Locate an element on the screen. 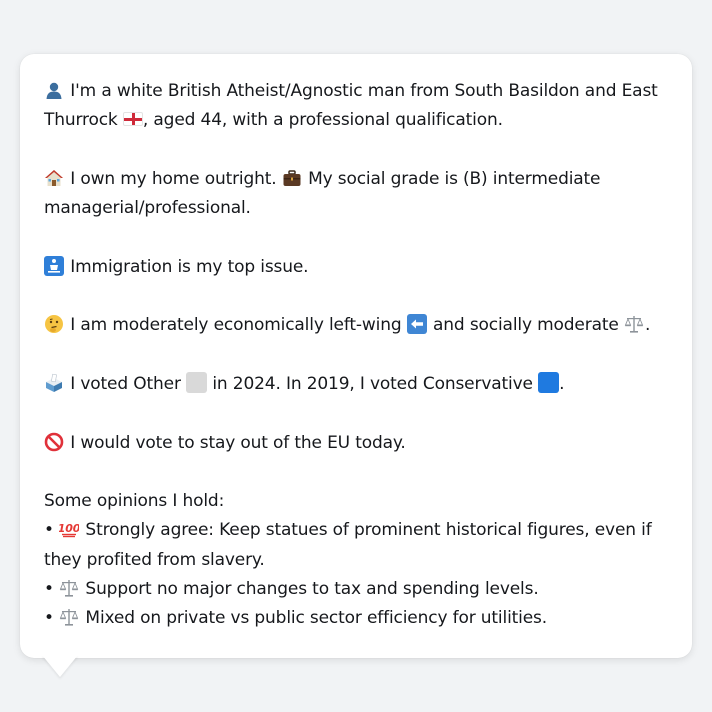 The height and width of the screenshot is (712, 712). house-icon is located at coordinates (54, 178).